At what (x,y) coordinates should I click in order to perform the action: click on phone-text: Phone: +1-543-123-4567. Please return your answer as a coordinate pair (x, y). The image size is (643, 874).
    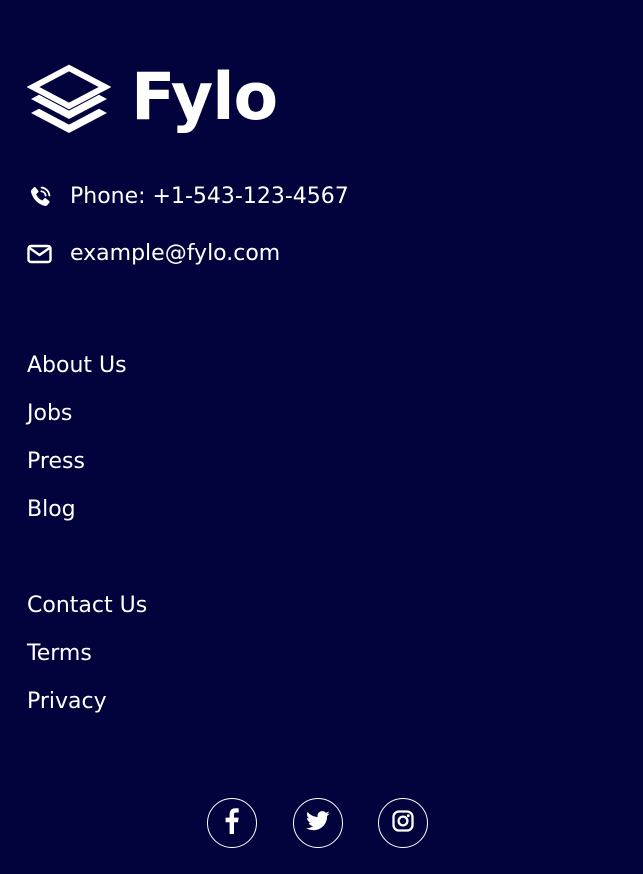
    Looking at the image, I should click on (209, 197).